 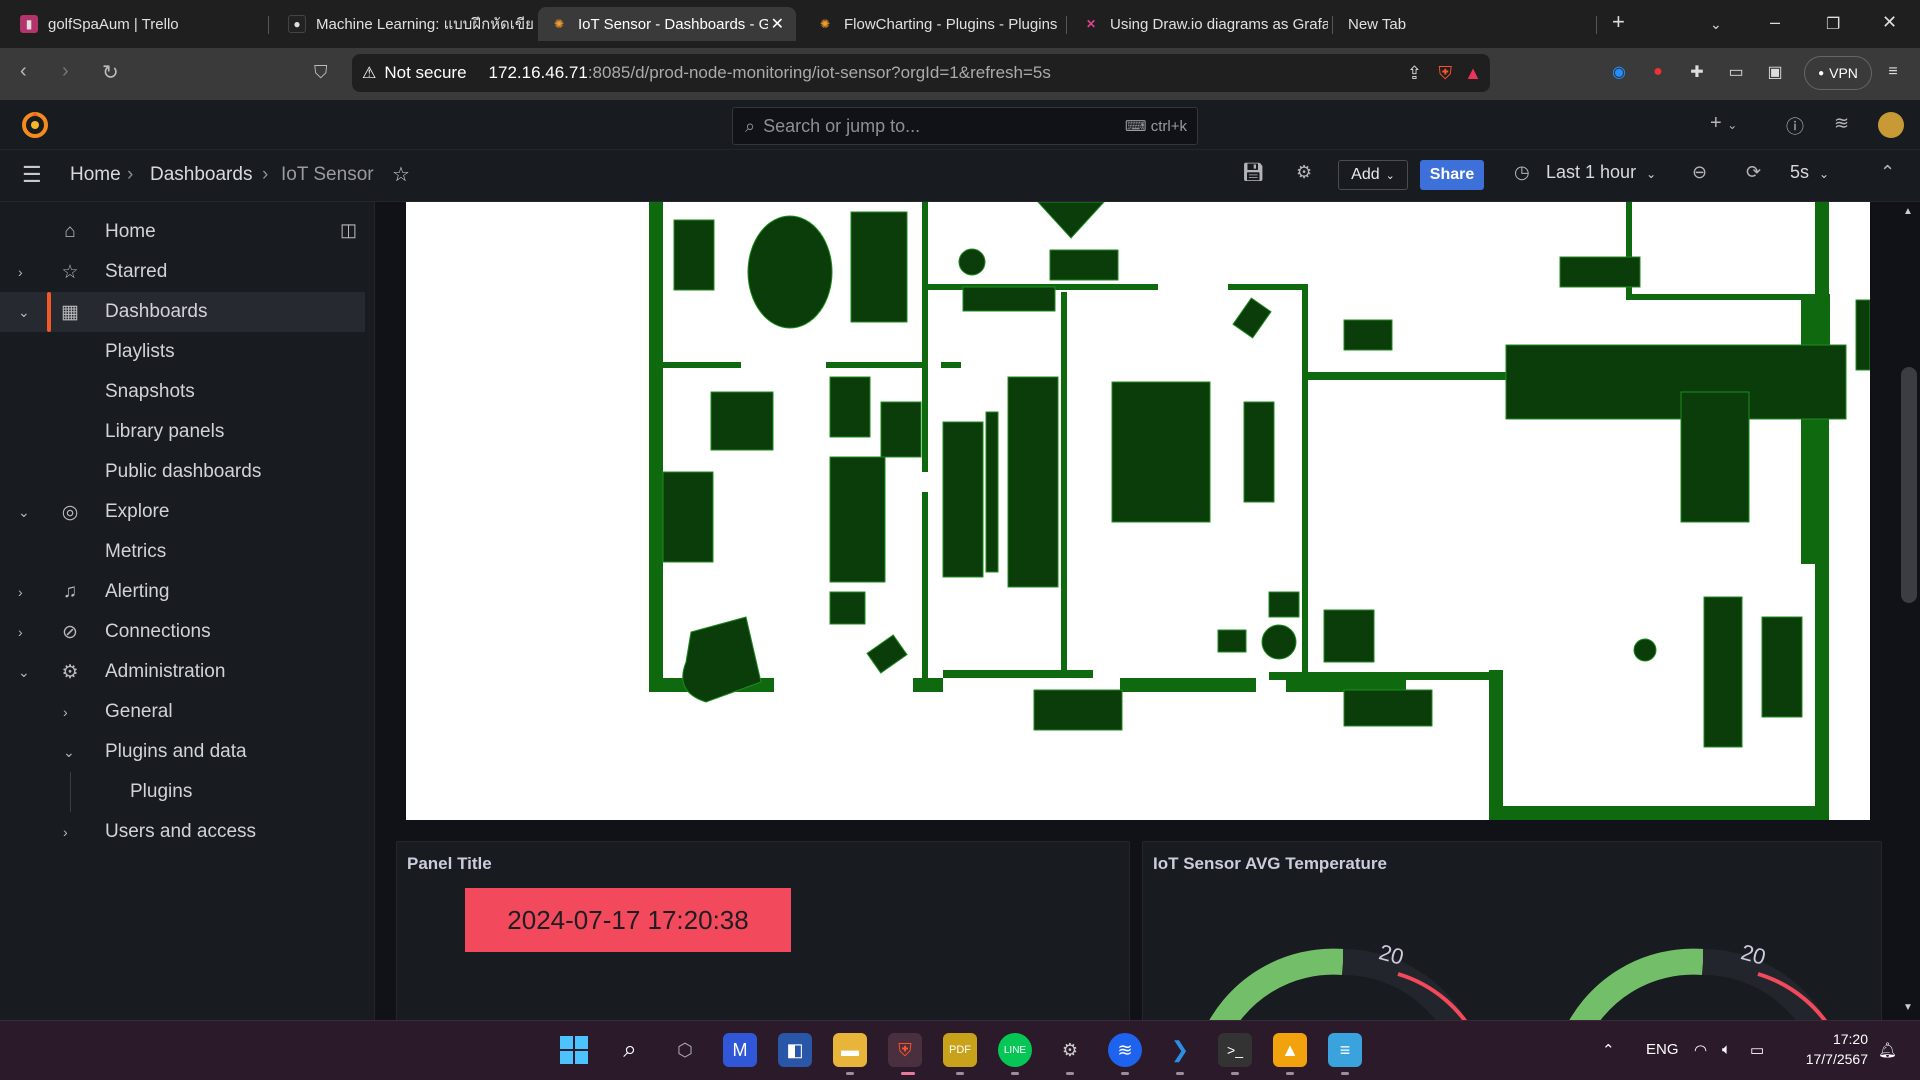 What do you see at coordinates (405, 24) in the screenshot?
I see `tab-machine-learning: ● Machine Learning: แบบฝึกหัดเขียน` at bounding box center [405, 24].